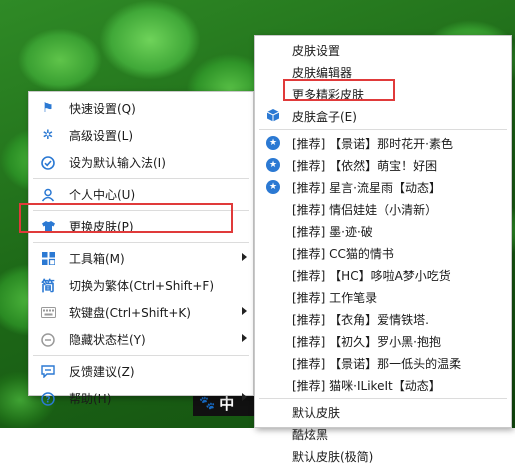  What do you see at coordinates (141, 135) in the screenshot?
I see `menu-item-advanced-settings: ✲ 高级设置(L)` at bounding box center [141, 135].